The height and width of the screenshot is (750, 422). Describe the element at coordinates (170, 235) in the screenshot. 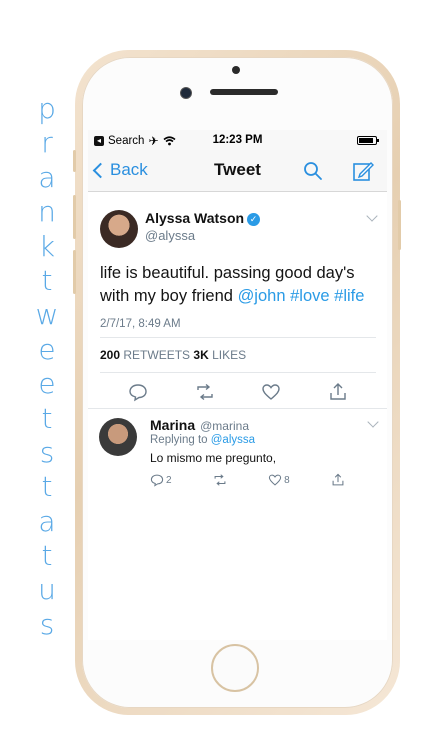

I see `tweet-author-handle: @alyssa` at that location.